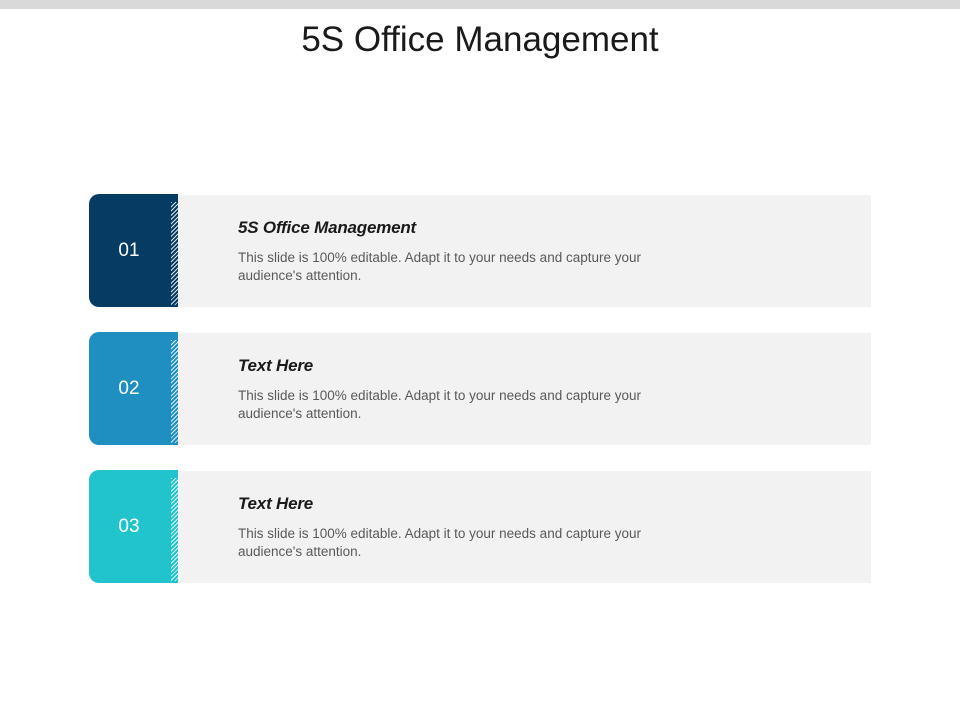  What do you see at coordinates (129, 388) in the screenshot?
I see `row-number: 02` at bounding box center [129, 388].